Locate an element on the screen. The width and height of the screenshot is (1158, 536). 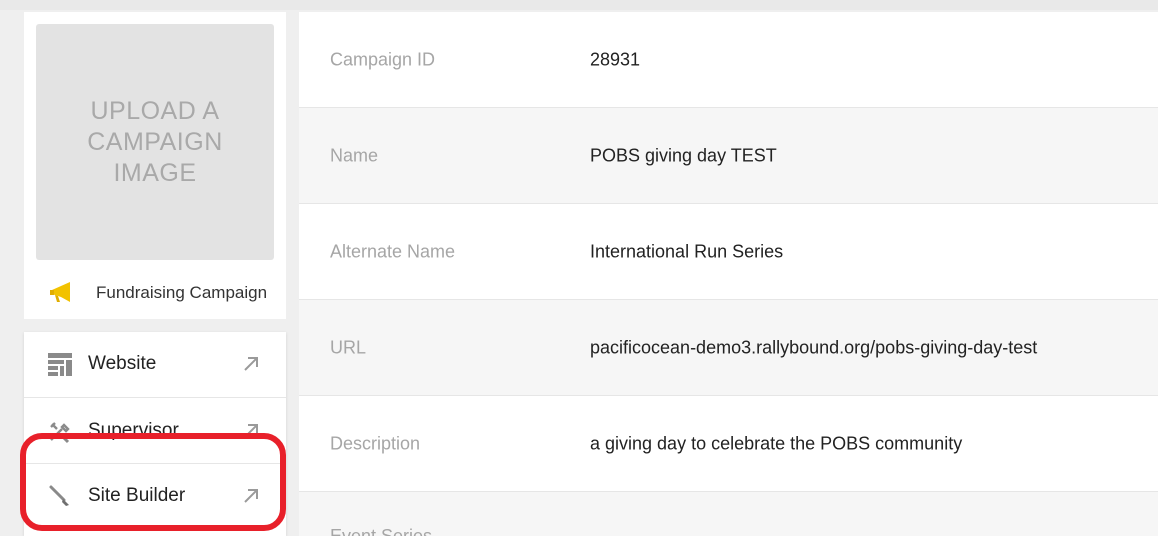
nav-item-supervisor: Supervisor is located at coordinates (155, 430).